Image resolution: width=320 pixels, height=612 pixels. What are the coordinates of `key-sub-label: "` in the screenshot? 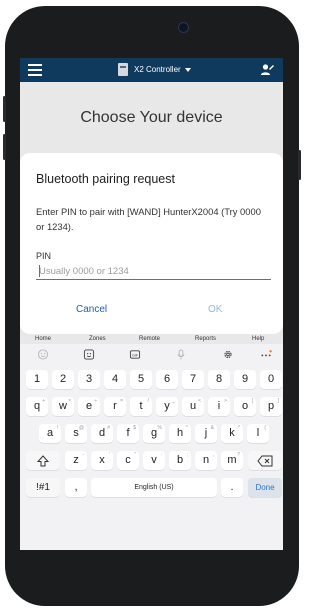 It's located at (135, 455).